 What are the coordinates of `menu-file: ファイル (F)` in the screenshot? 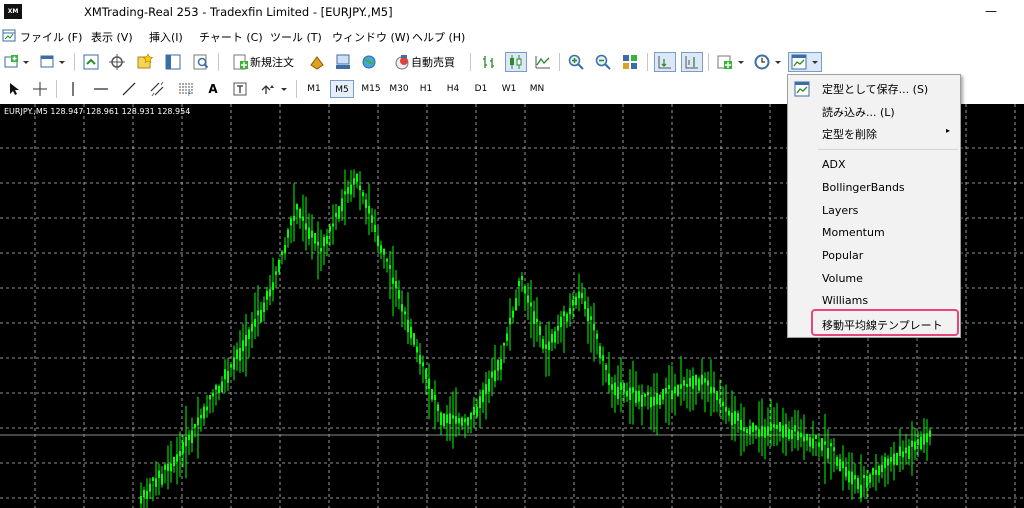 It's located at (51, 37).